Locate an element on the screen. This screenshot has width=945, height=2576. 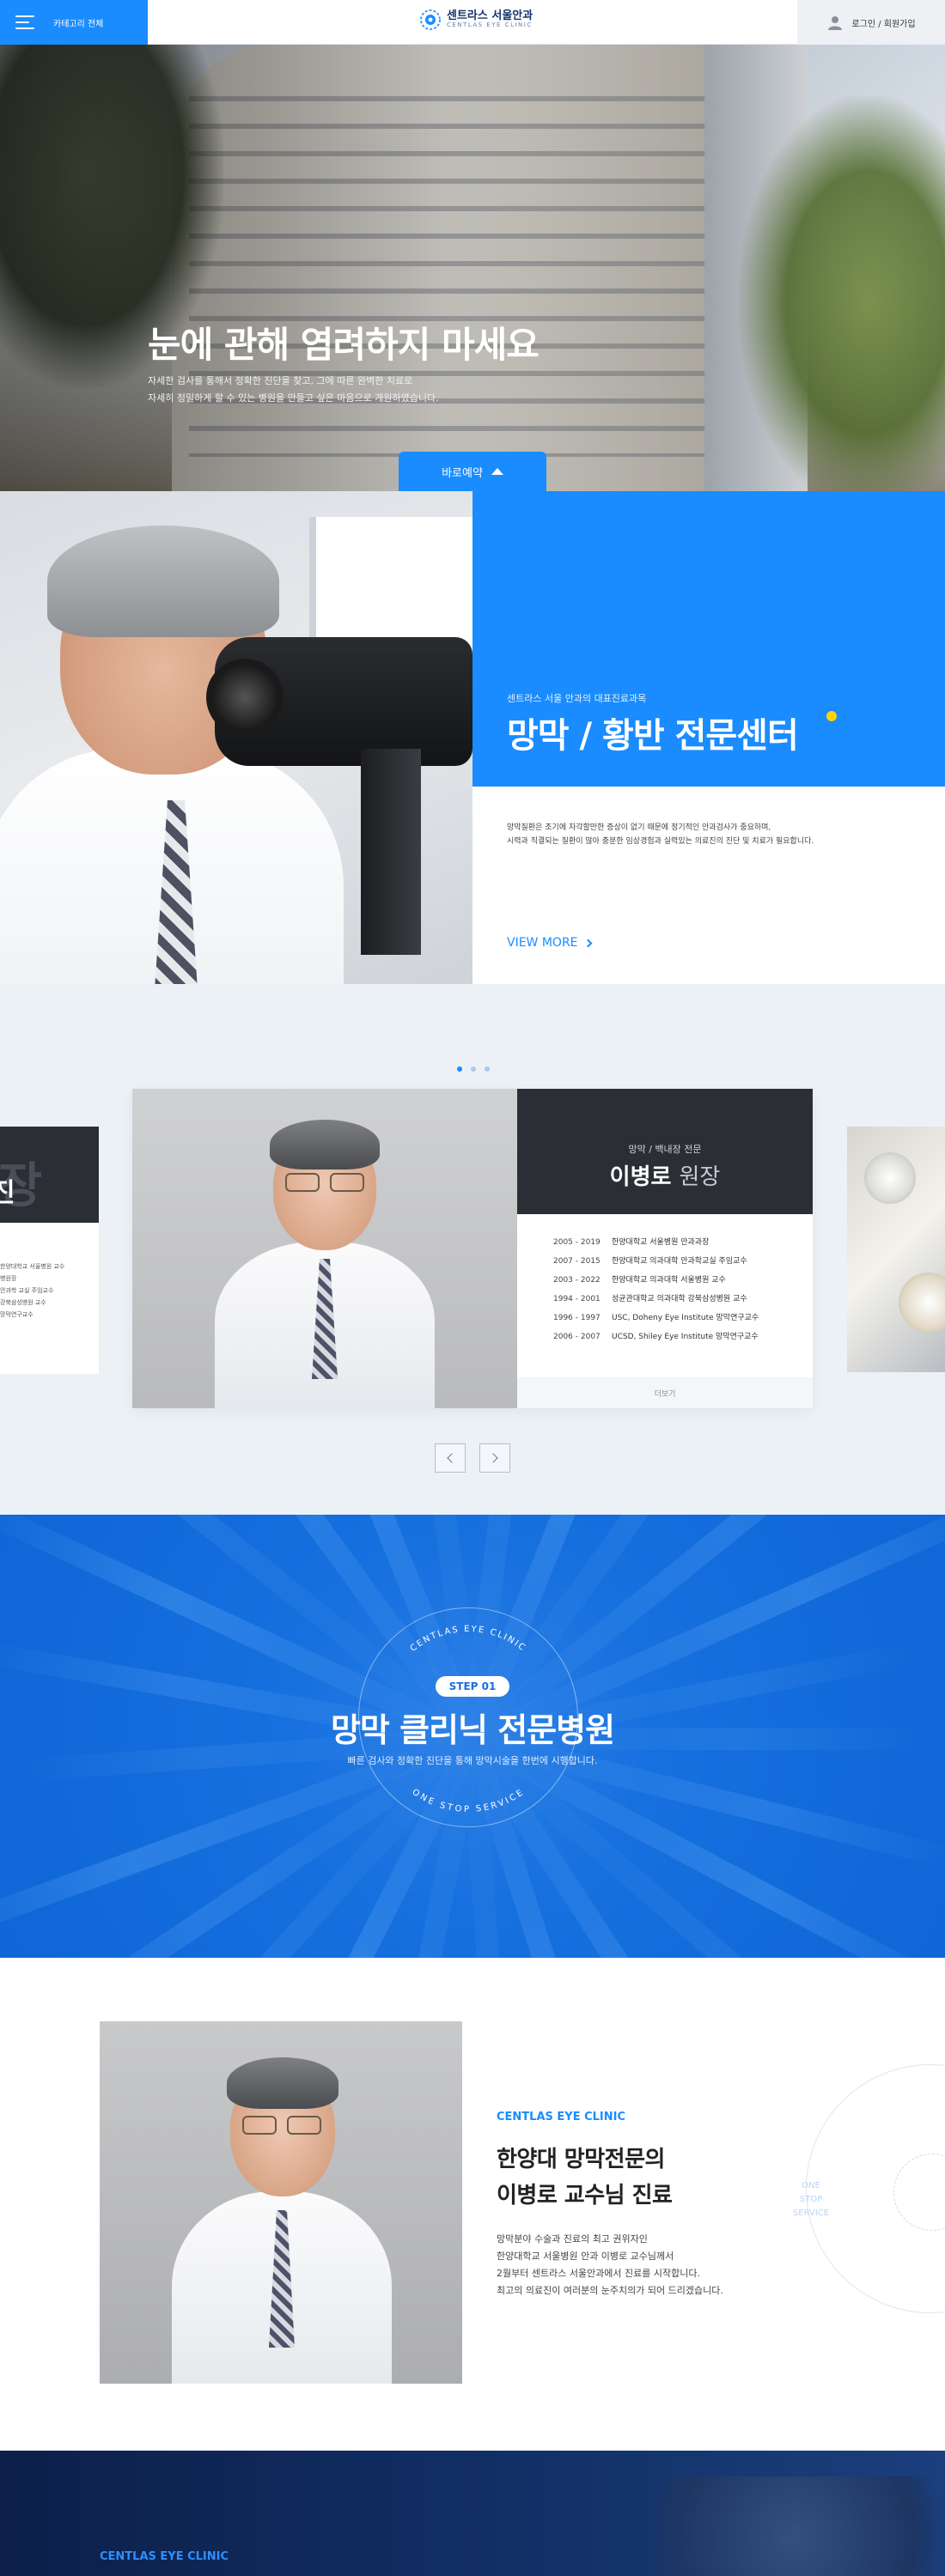
slider-next-button is located at coordinates (495, 1458).